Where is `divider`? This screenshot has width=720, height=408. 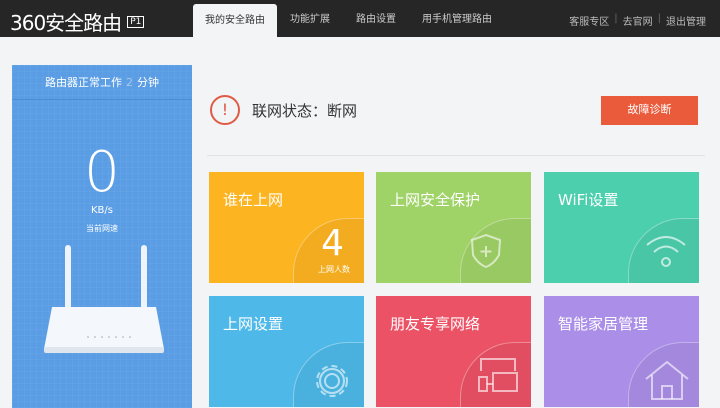 divider is located at coordinates (456, 155).